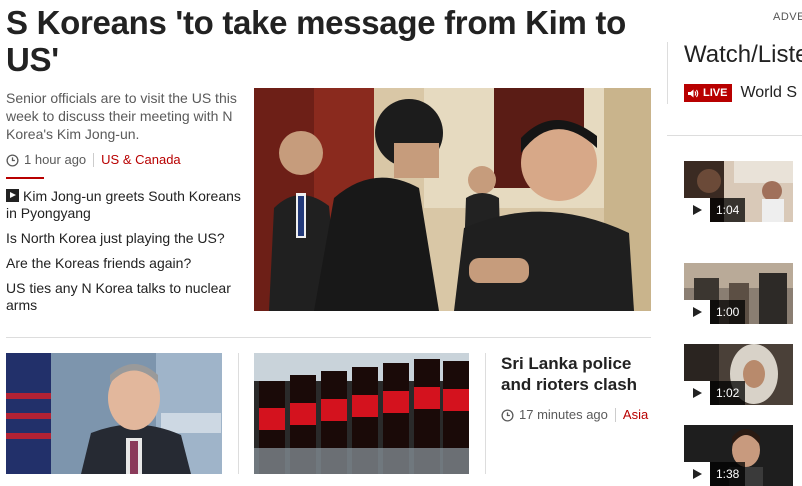  I want to click on story-section-link: Asia, so click(635, 415).